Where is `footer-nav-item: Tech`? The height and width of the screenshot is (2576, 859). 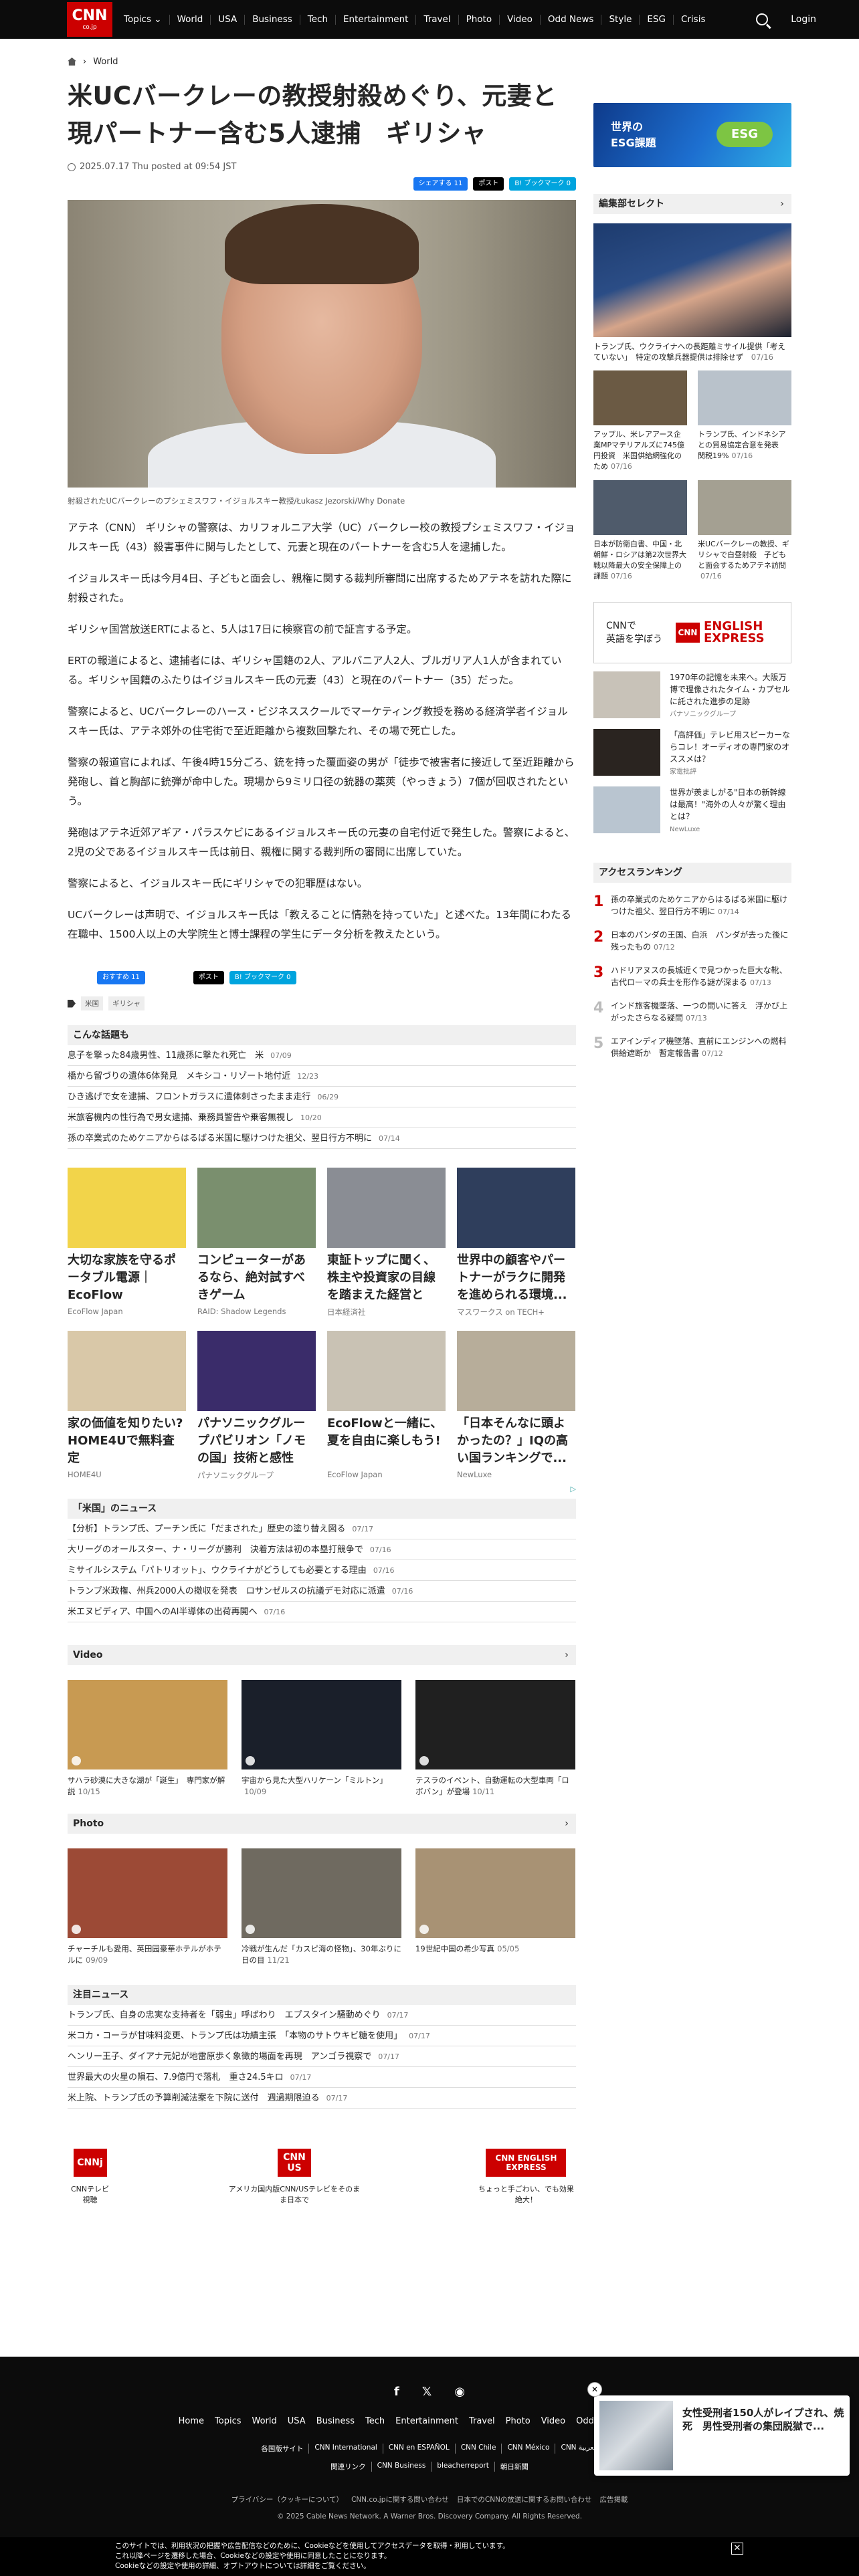 footer-nav-item: Tech is located at coordinates (375, 2421).